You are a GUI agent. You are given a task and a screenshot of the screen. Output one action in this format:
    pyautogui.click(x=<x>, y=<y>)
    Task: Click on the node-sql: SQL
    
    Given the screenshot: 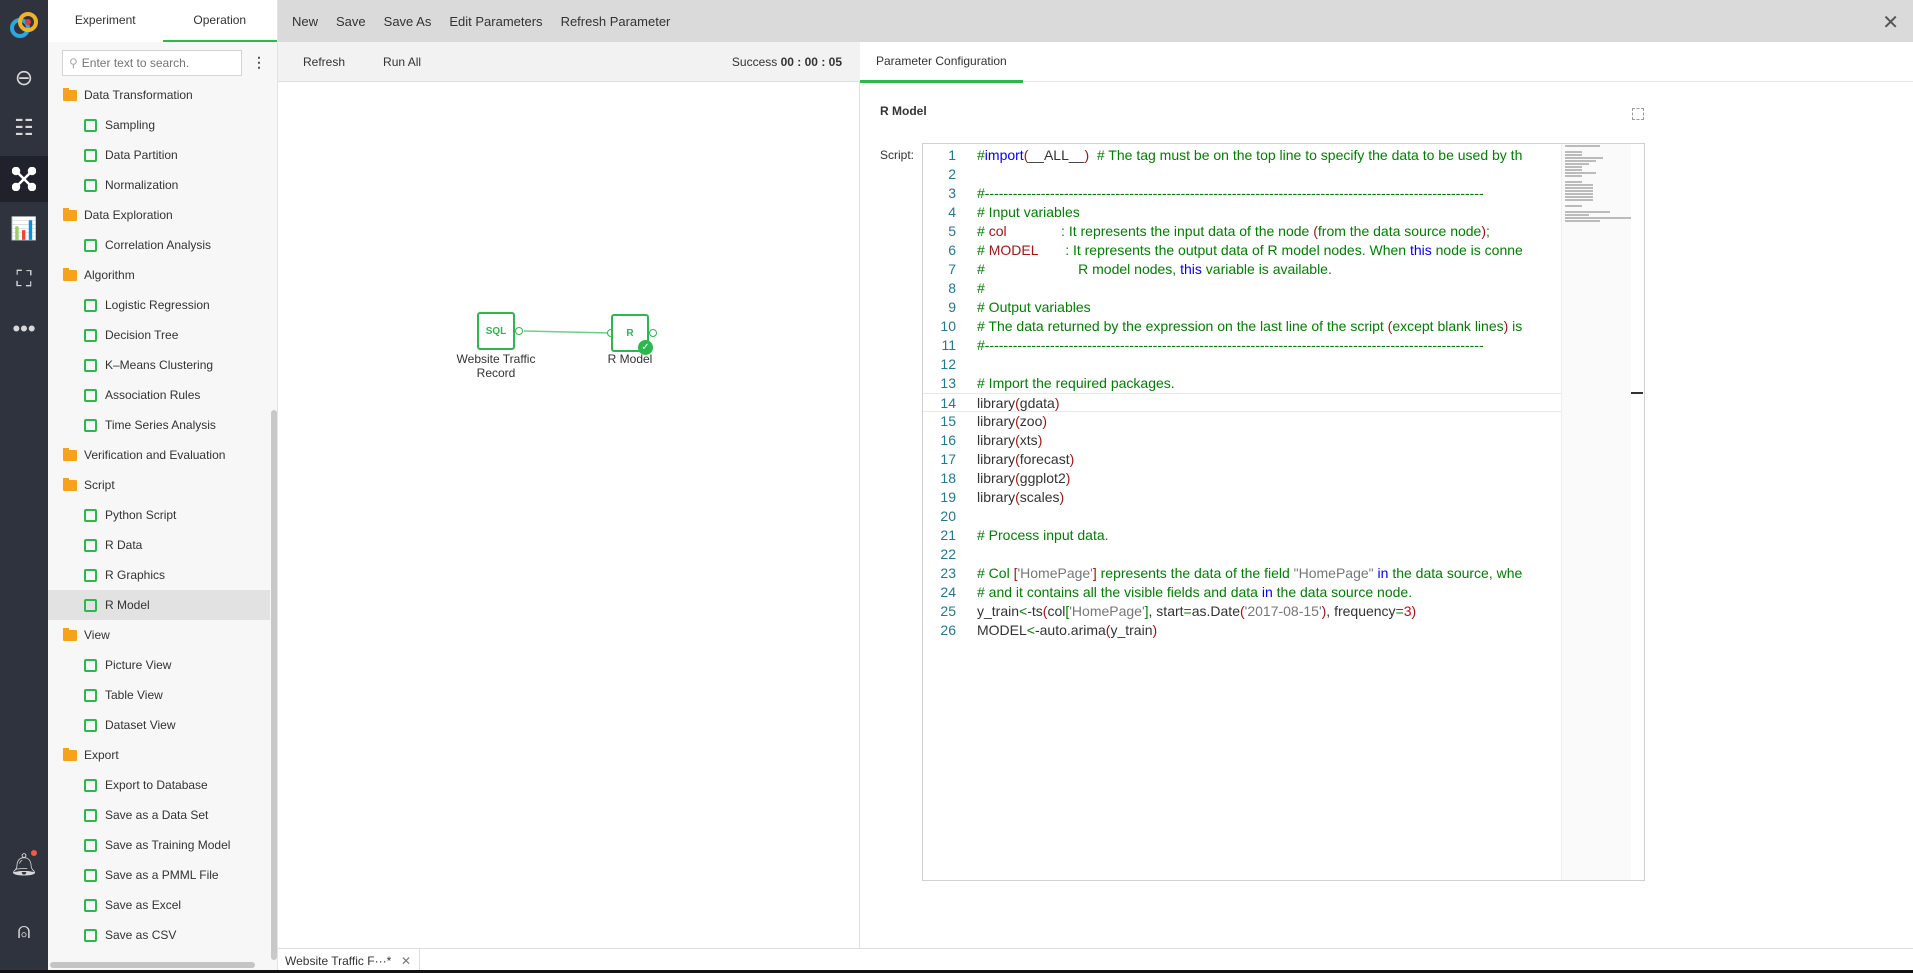 What is the action you would take?
    pyautogui.click(x=496, y=331)
    